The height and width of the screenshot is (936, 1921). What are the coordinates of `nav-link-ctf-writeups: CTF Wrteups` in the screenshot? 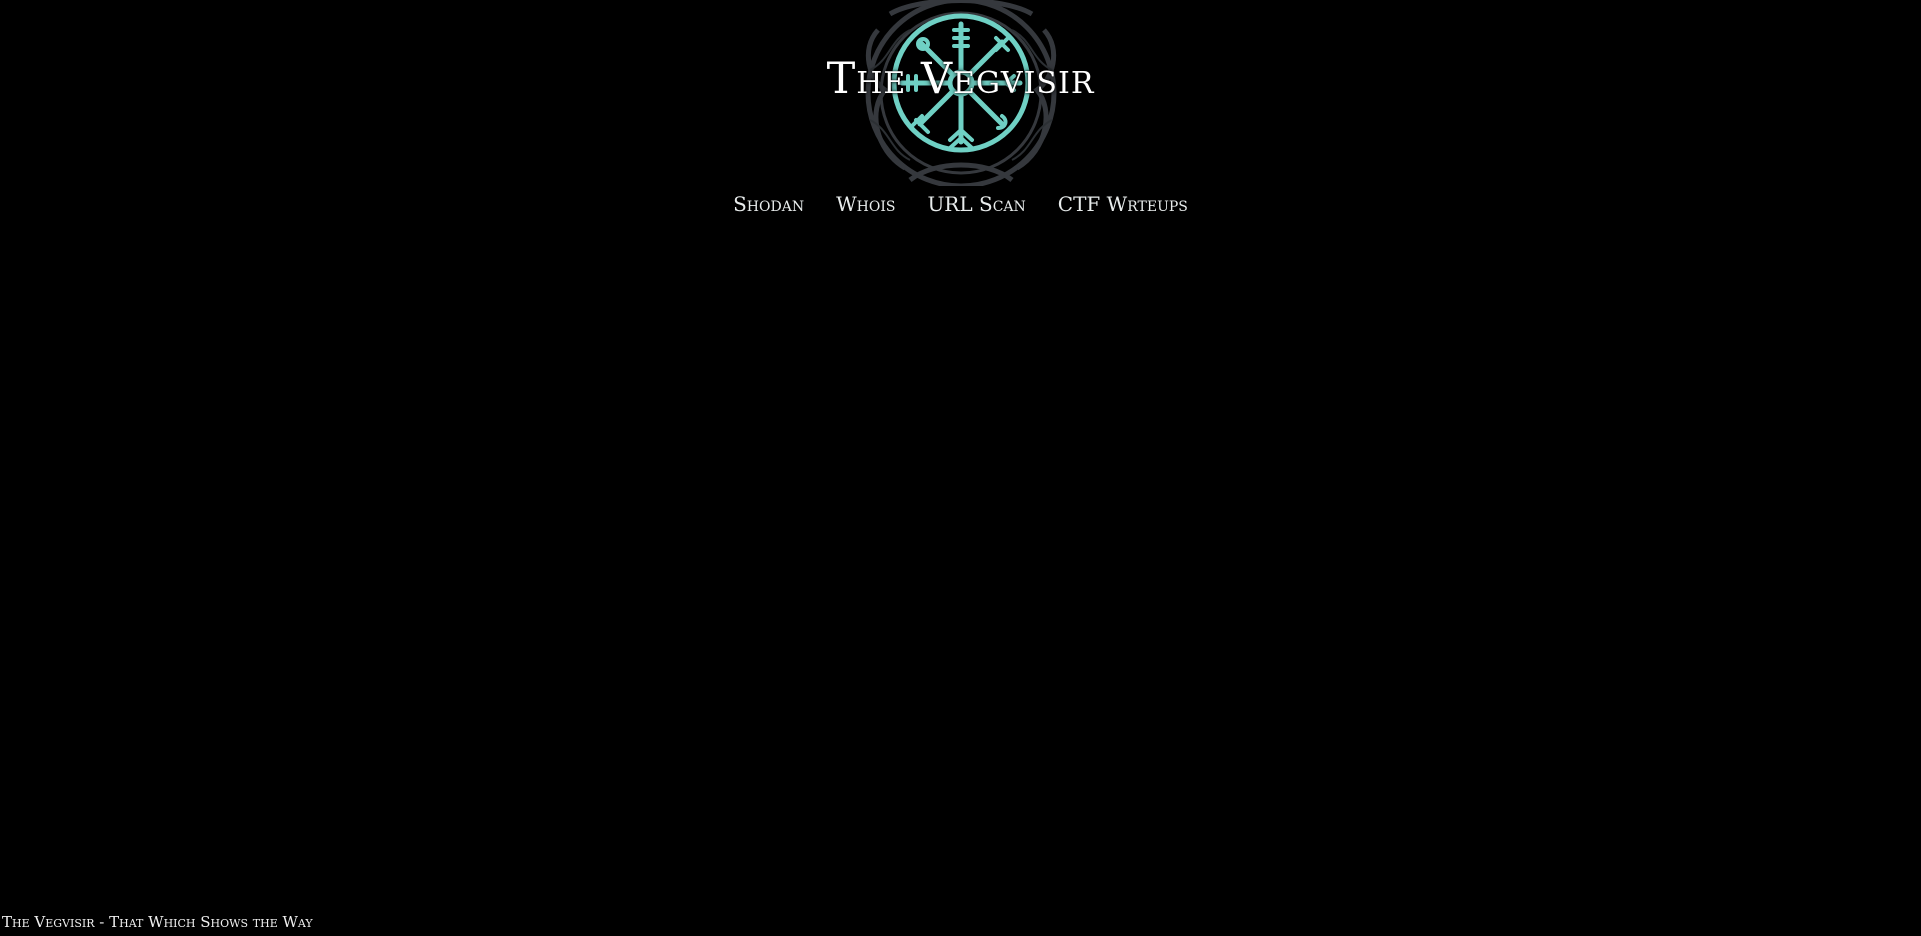 It's located at (1123, 204).